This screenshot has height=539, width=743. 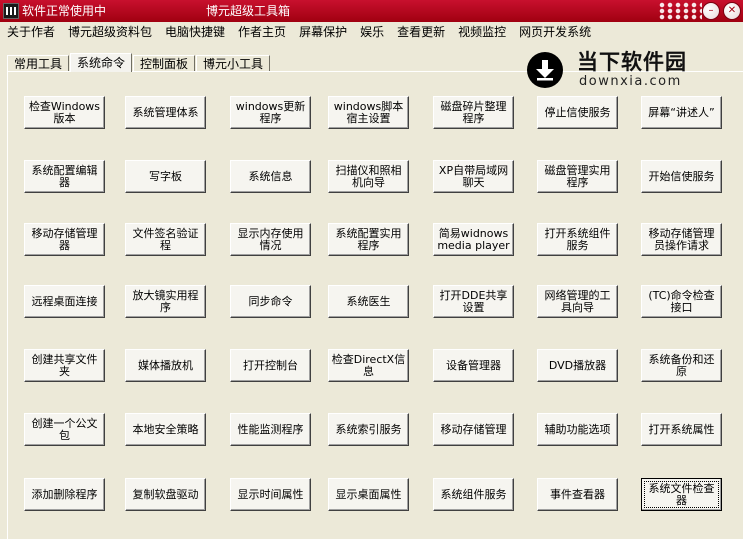 I want to click on command-button: 打开系统组件服务, so click(x=577, y=239).